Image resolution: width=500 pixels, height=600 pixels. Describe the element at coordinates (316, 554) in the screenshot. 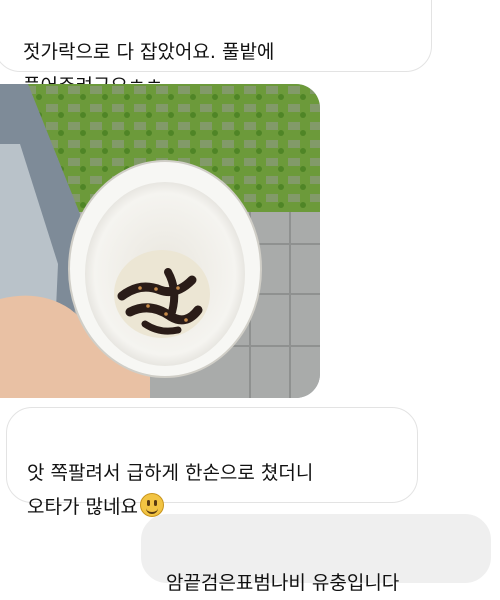

I see `message-bubble-outgoing: 암끝검은표범나비 유충입니다` at that location.